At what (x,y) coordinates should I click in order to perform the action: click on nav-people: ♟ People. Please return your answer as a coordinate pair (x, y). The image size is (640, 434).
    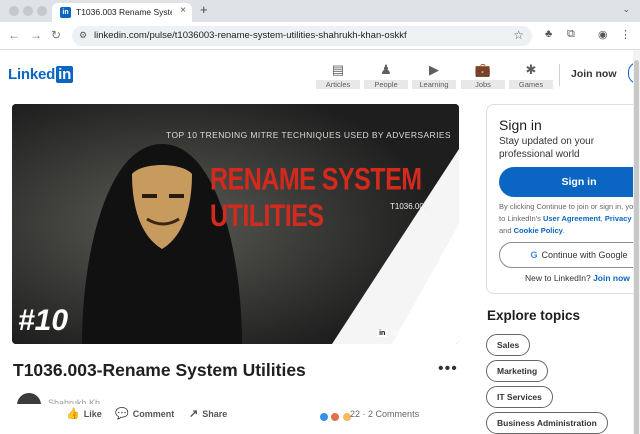
    Looking at the image, I should click on (386, 75).